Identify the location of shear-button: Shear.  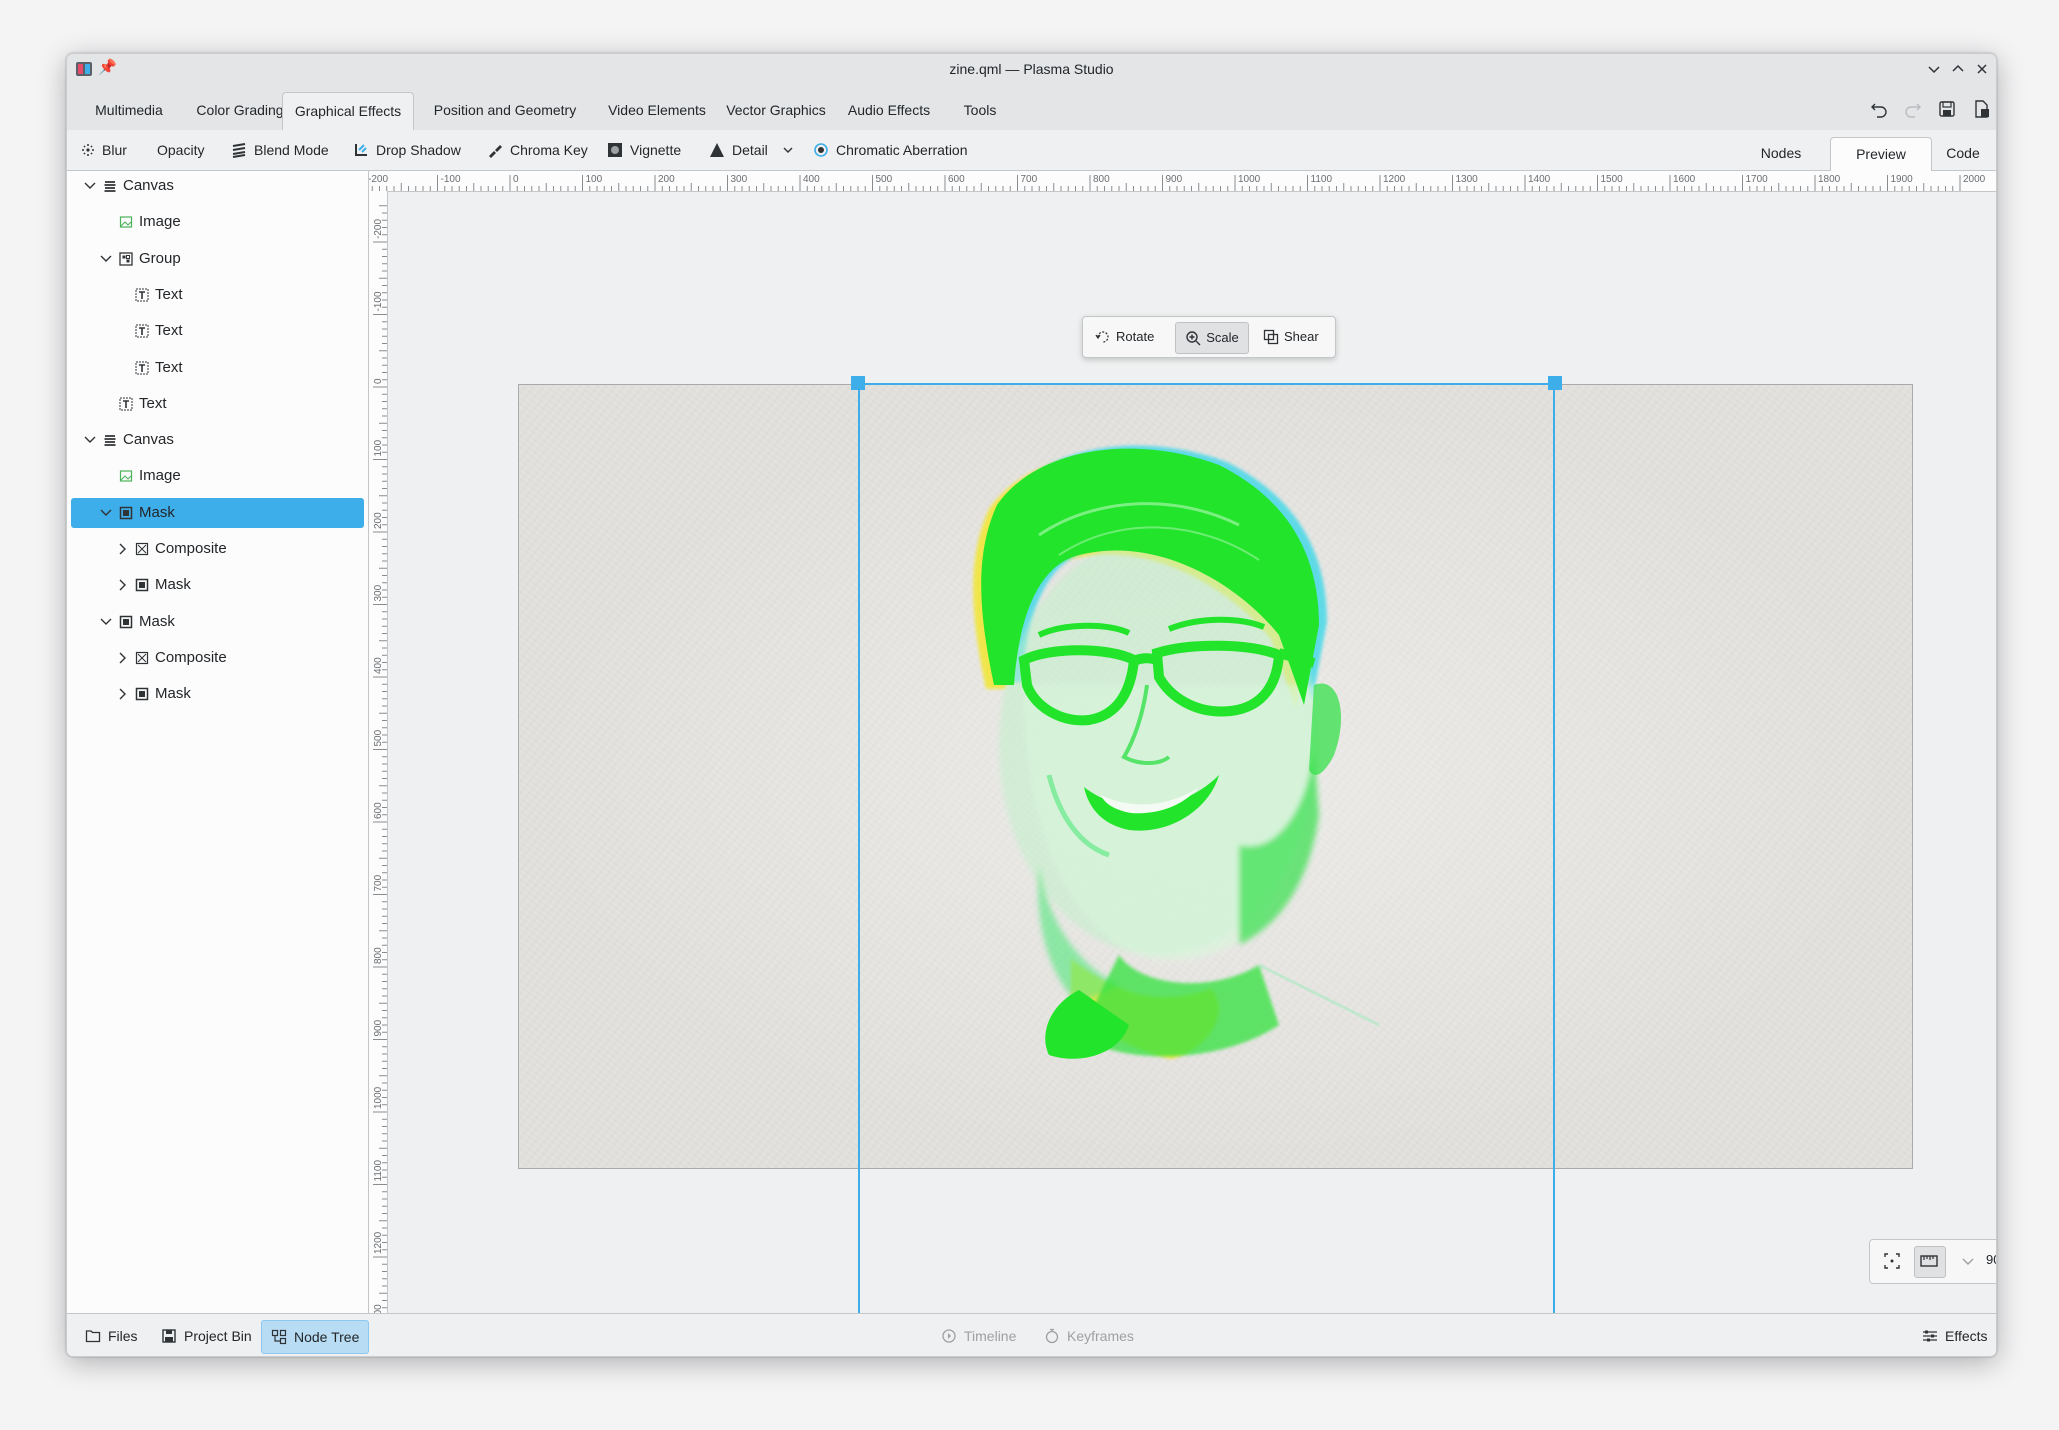
(1291, 337).